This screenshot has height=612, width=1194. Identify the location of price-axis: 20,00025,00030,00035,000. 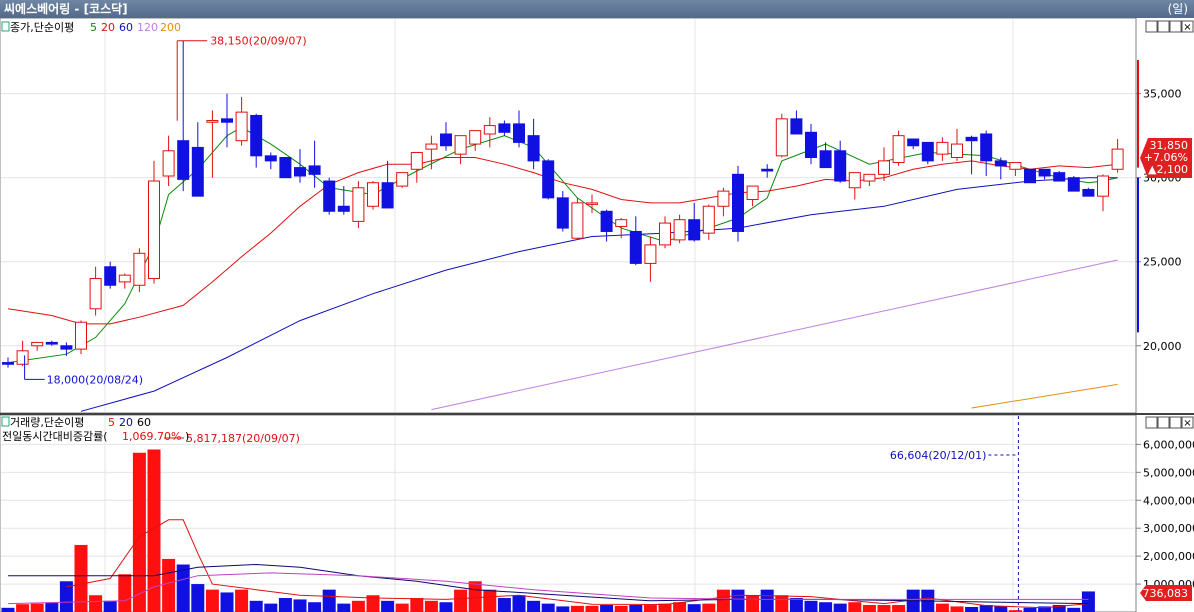
(1158, 215).